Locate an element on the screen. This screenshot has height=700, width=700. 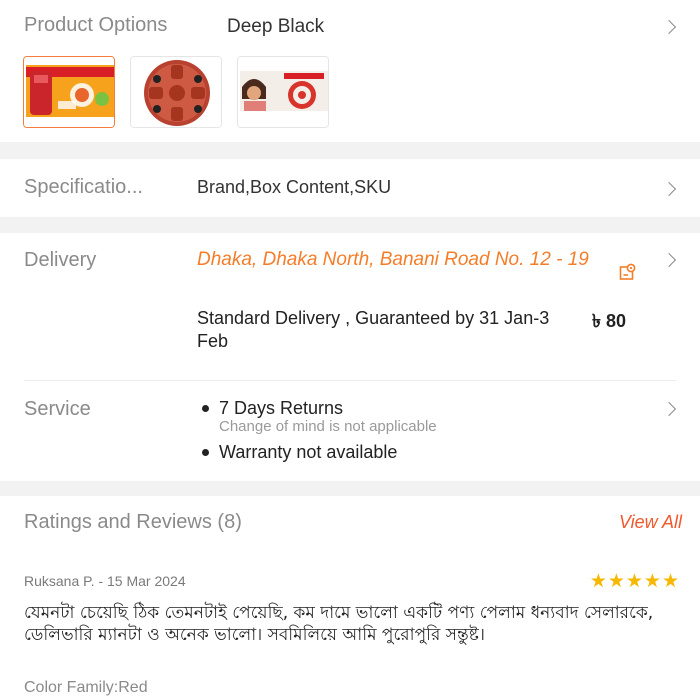
review-variant: Color Family:Red is located at coordinates (86, 687).